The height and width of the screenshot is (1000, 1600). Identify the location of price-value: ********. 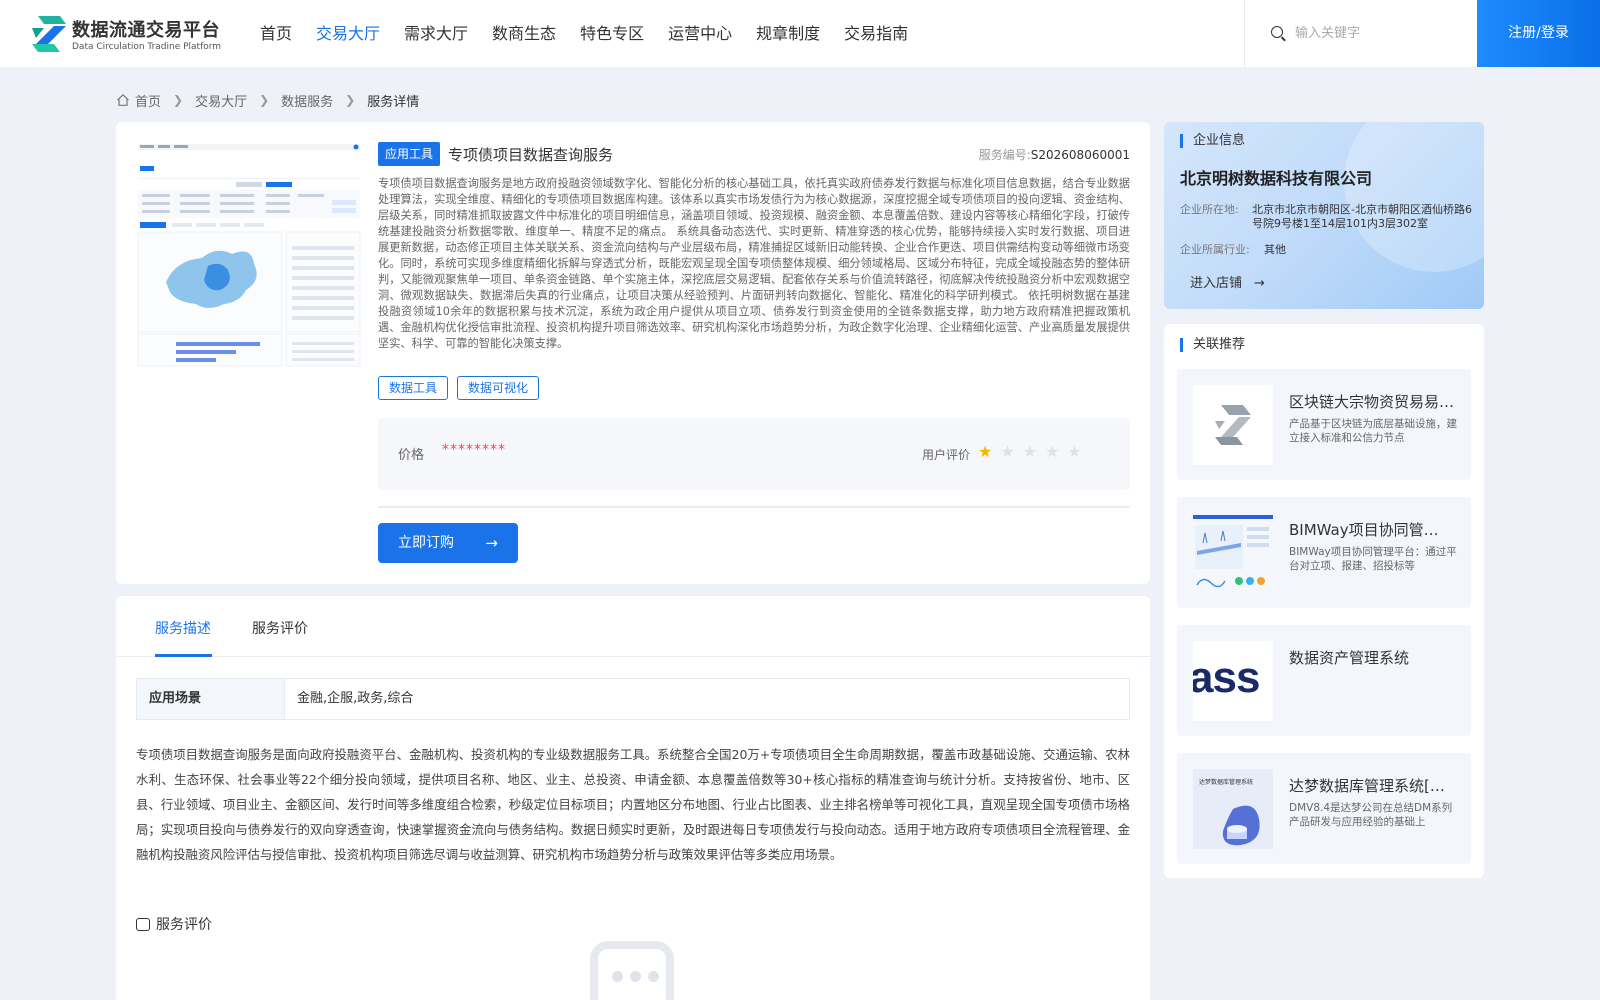
(474, 450).